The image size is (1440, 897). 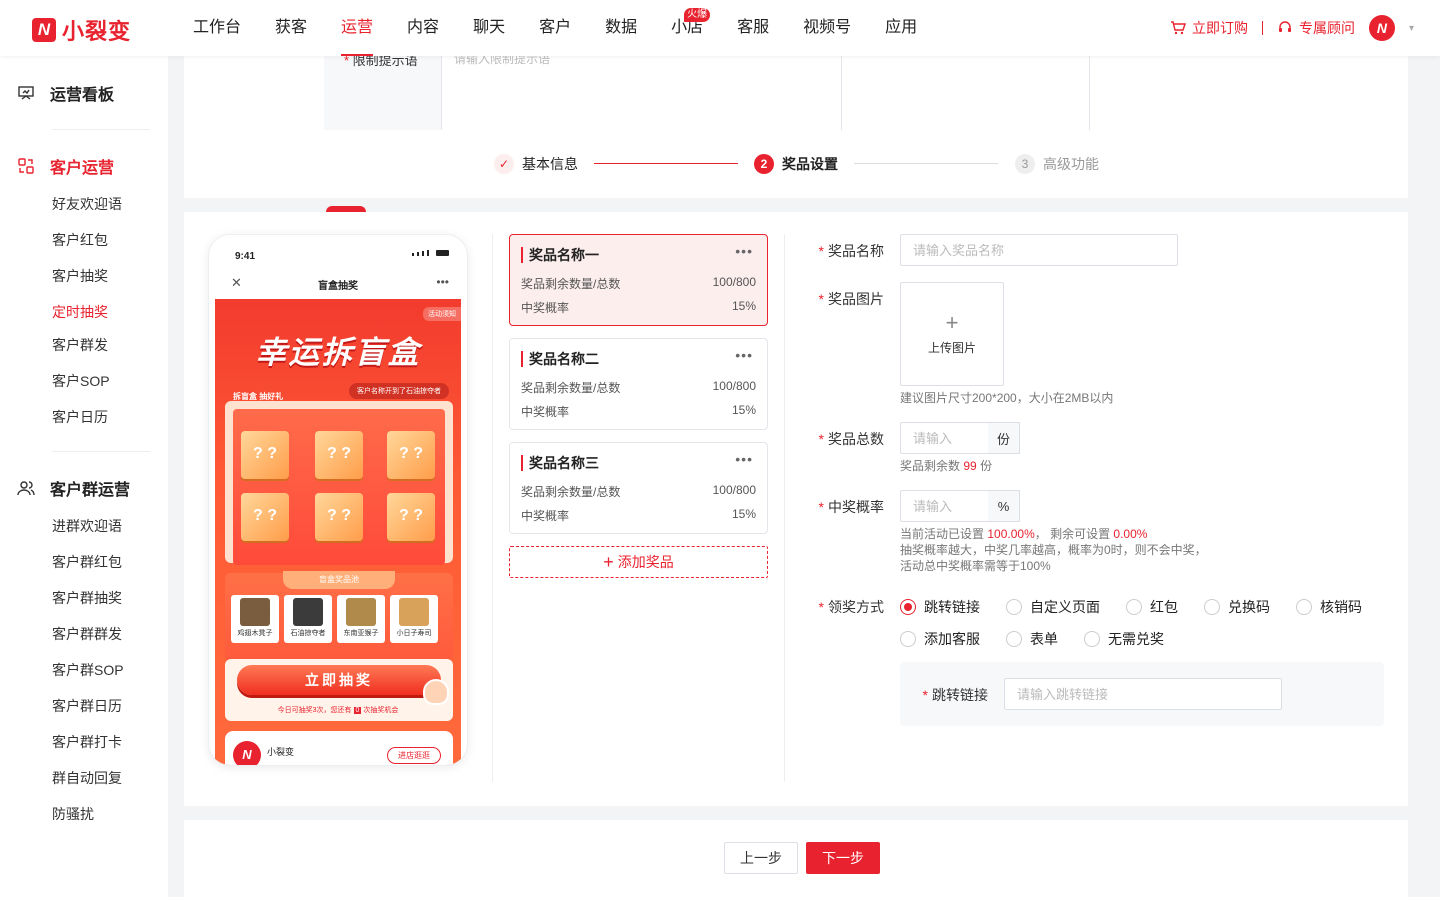 I want to click on upload-image-label: 上传图片, so click(x=951, y=347).